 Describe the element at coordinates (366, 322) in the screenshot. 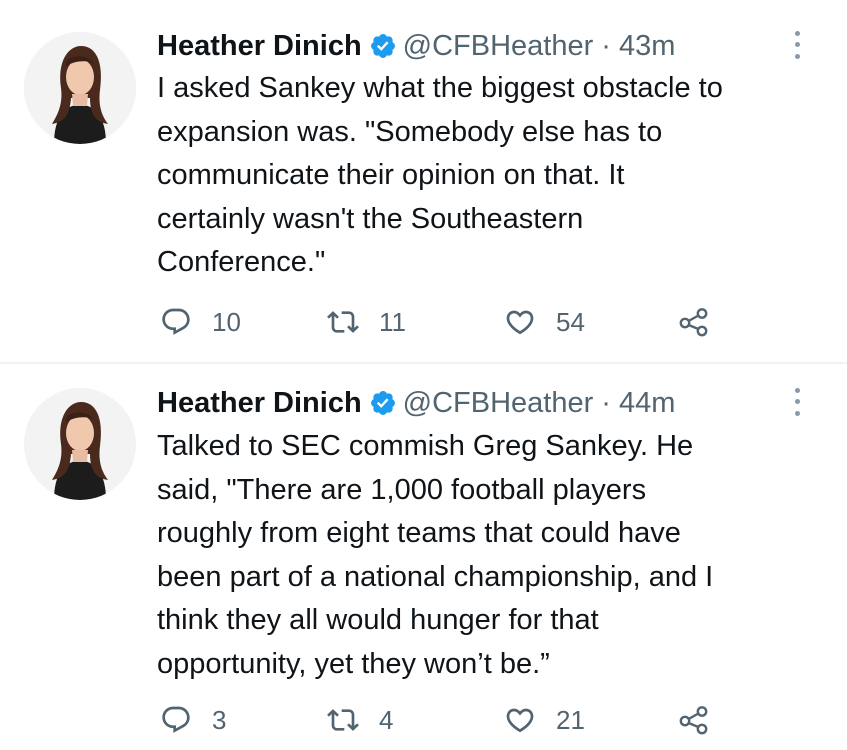

I see `retweet-button: 11` at that location.